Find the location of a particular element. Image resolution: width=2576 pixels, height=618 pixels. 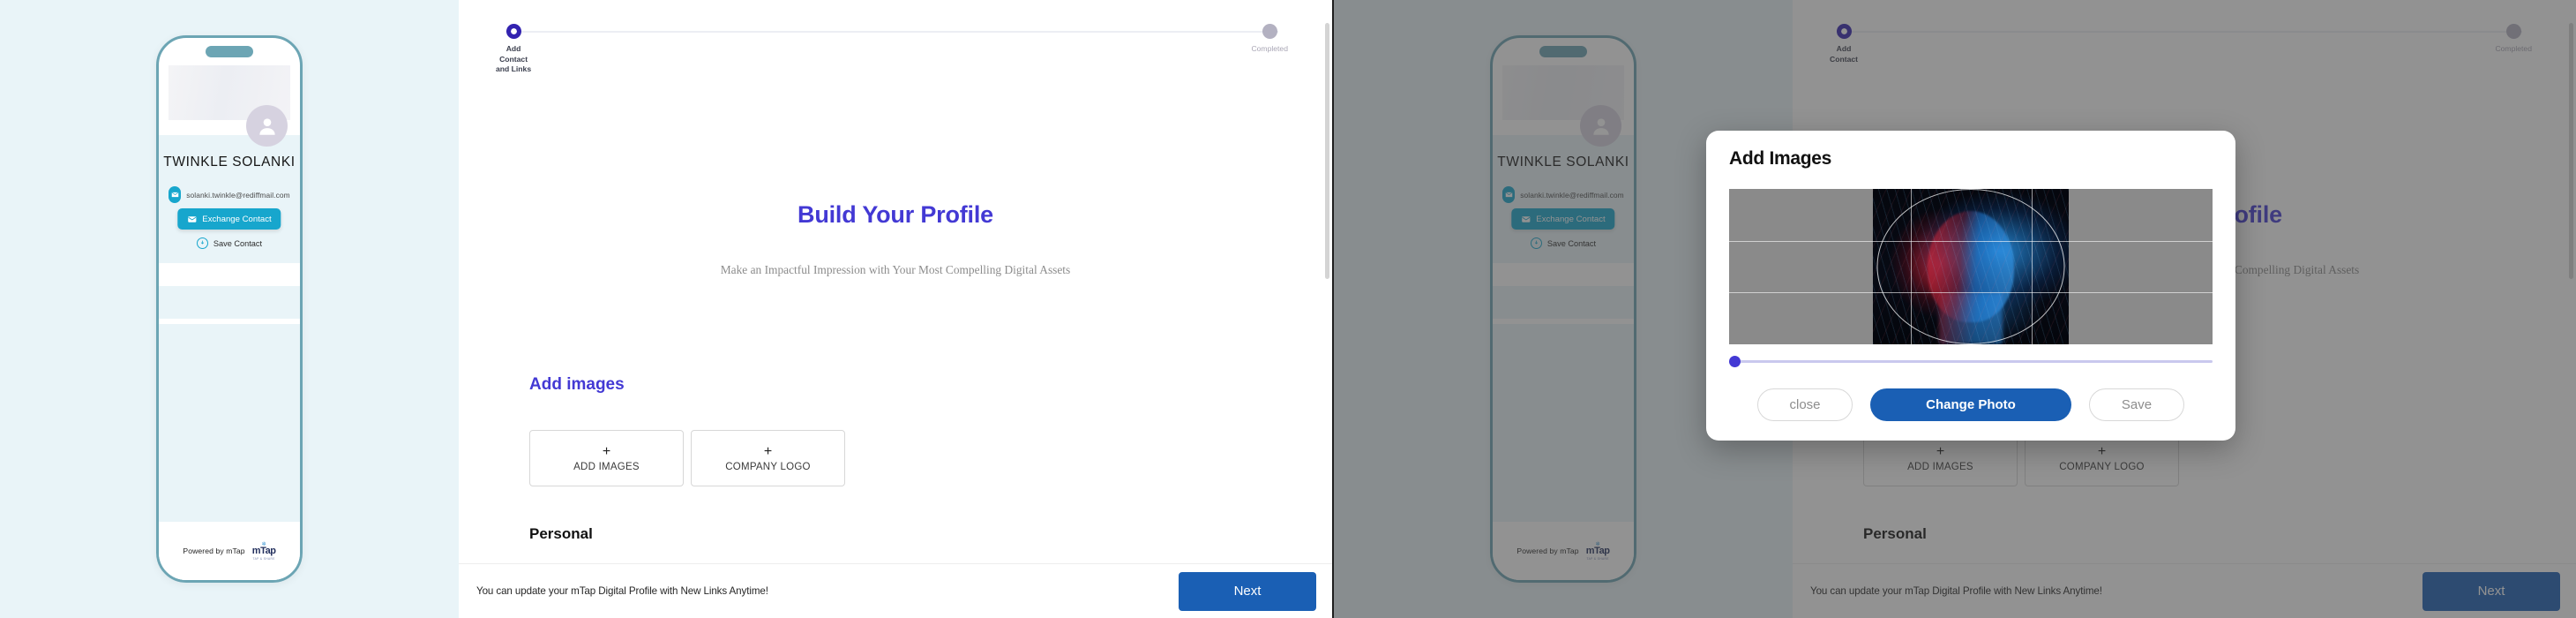

exchange-contact-button: Exchange Contact is located at coordinates (229, 219).